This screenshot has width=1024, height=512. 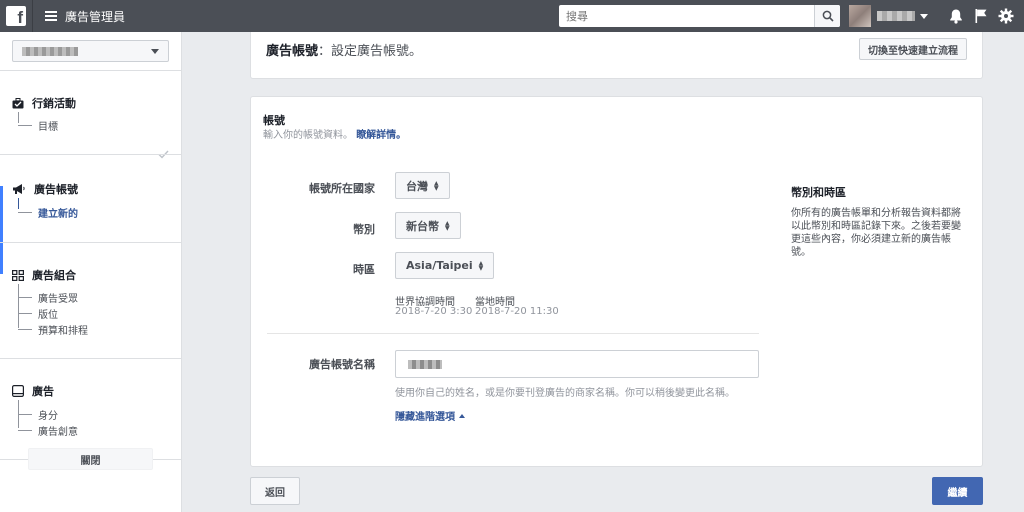 I want to click on section-description: 輸入你的帳號資料。 瞭解詳情。, so click(x=335, y=135).